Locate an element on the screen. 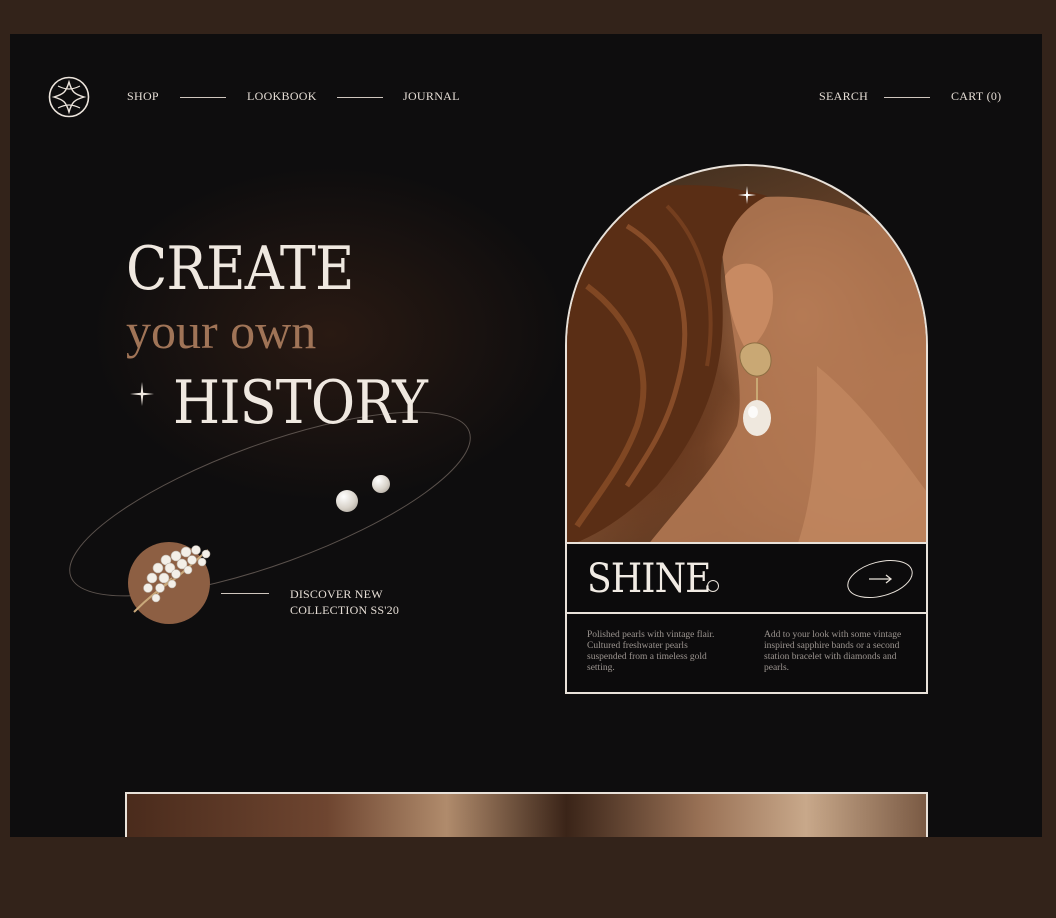 Image resolution: width=1056 pixels, height=918 pixels. product-title: SHINE is located at coordinates (649, 579).